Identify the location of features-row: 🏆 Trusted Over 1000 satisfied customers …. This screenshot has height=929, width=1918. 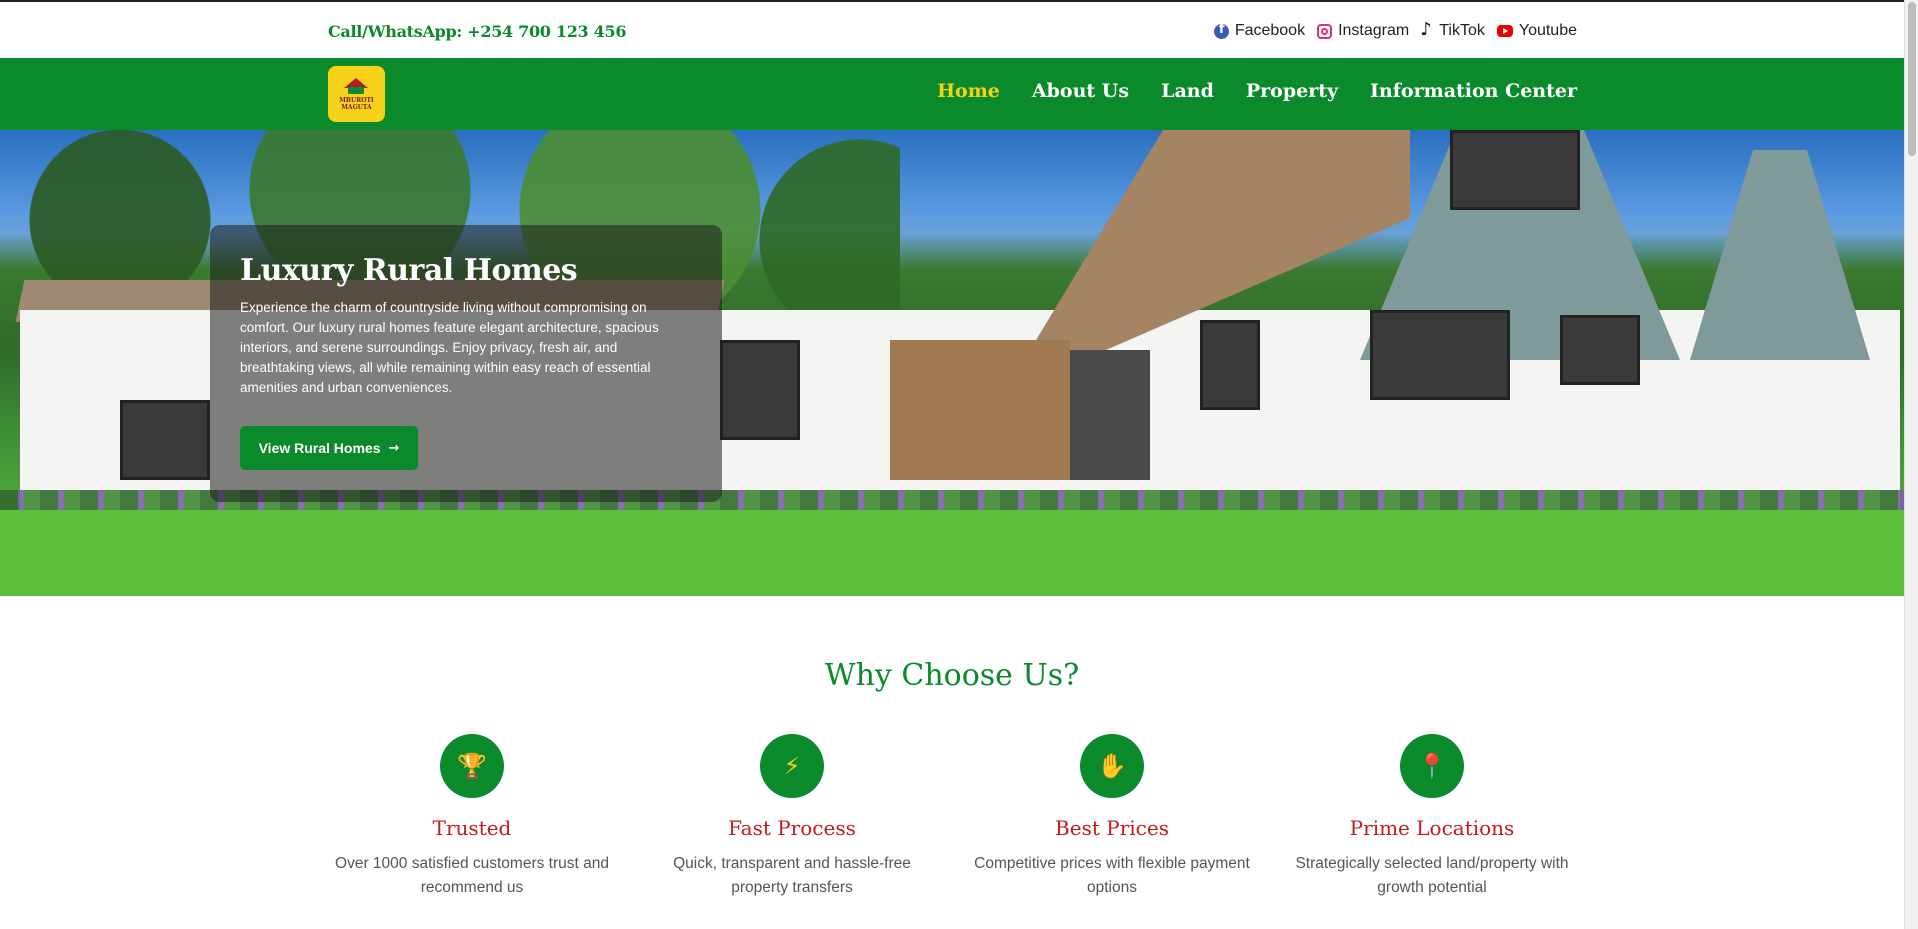
(952, 817).